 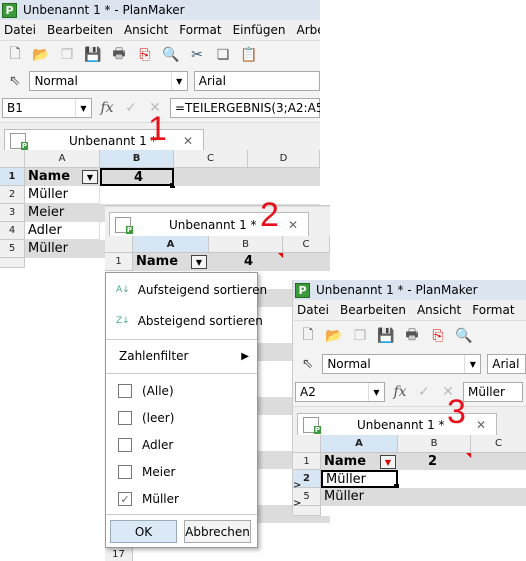 I want to click on cell-a5: Müller, so click(x=423, y=497).